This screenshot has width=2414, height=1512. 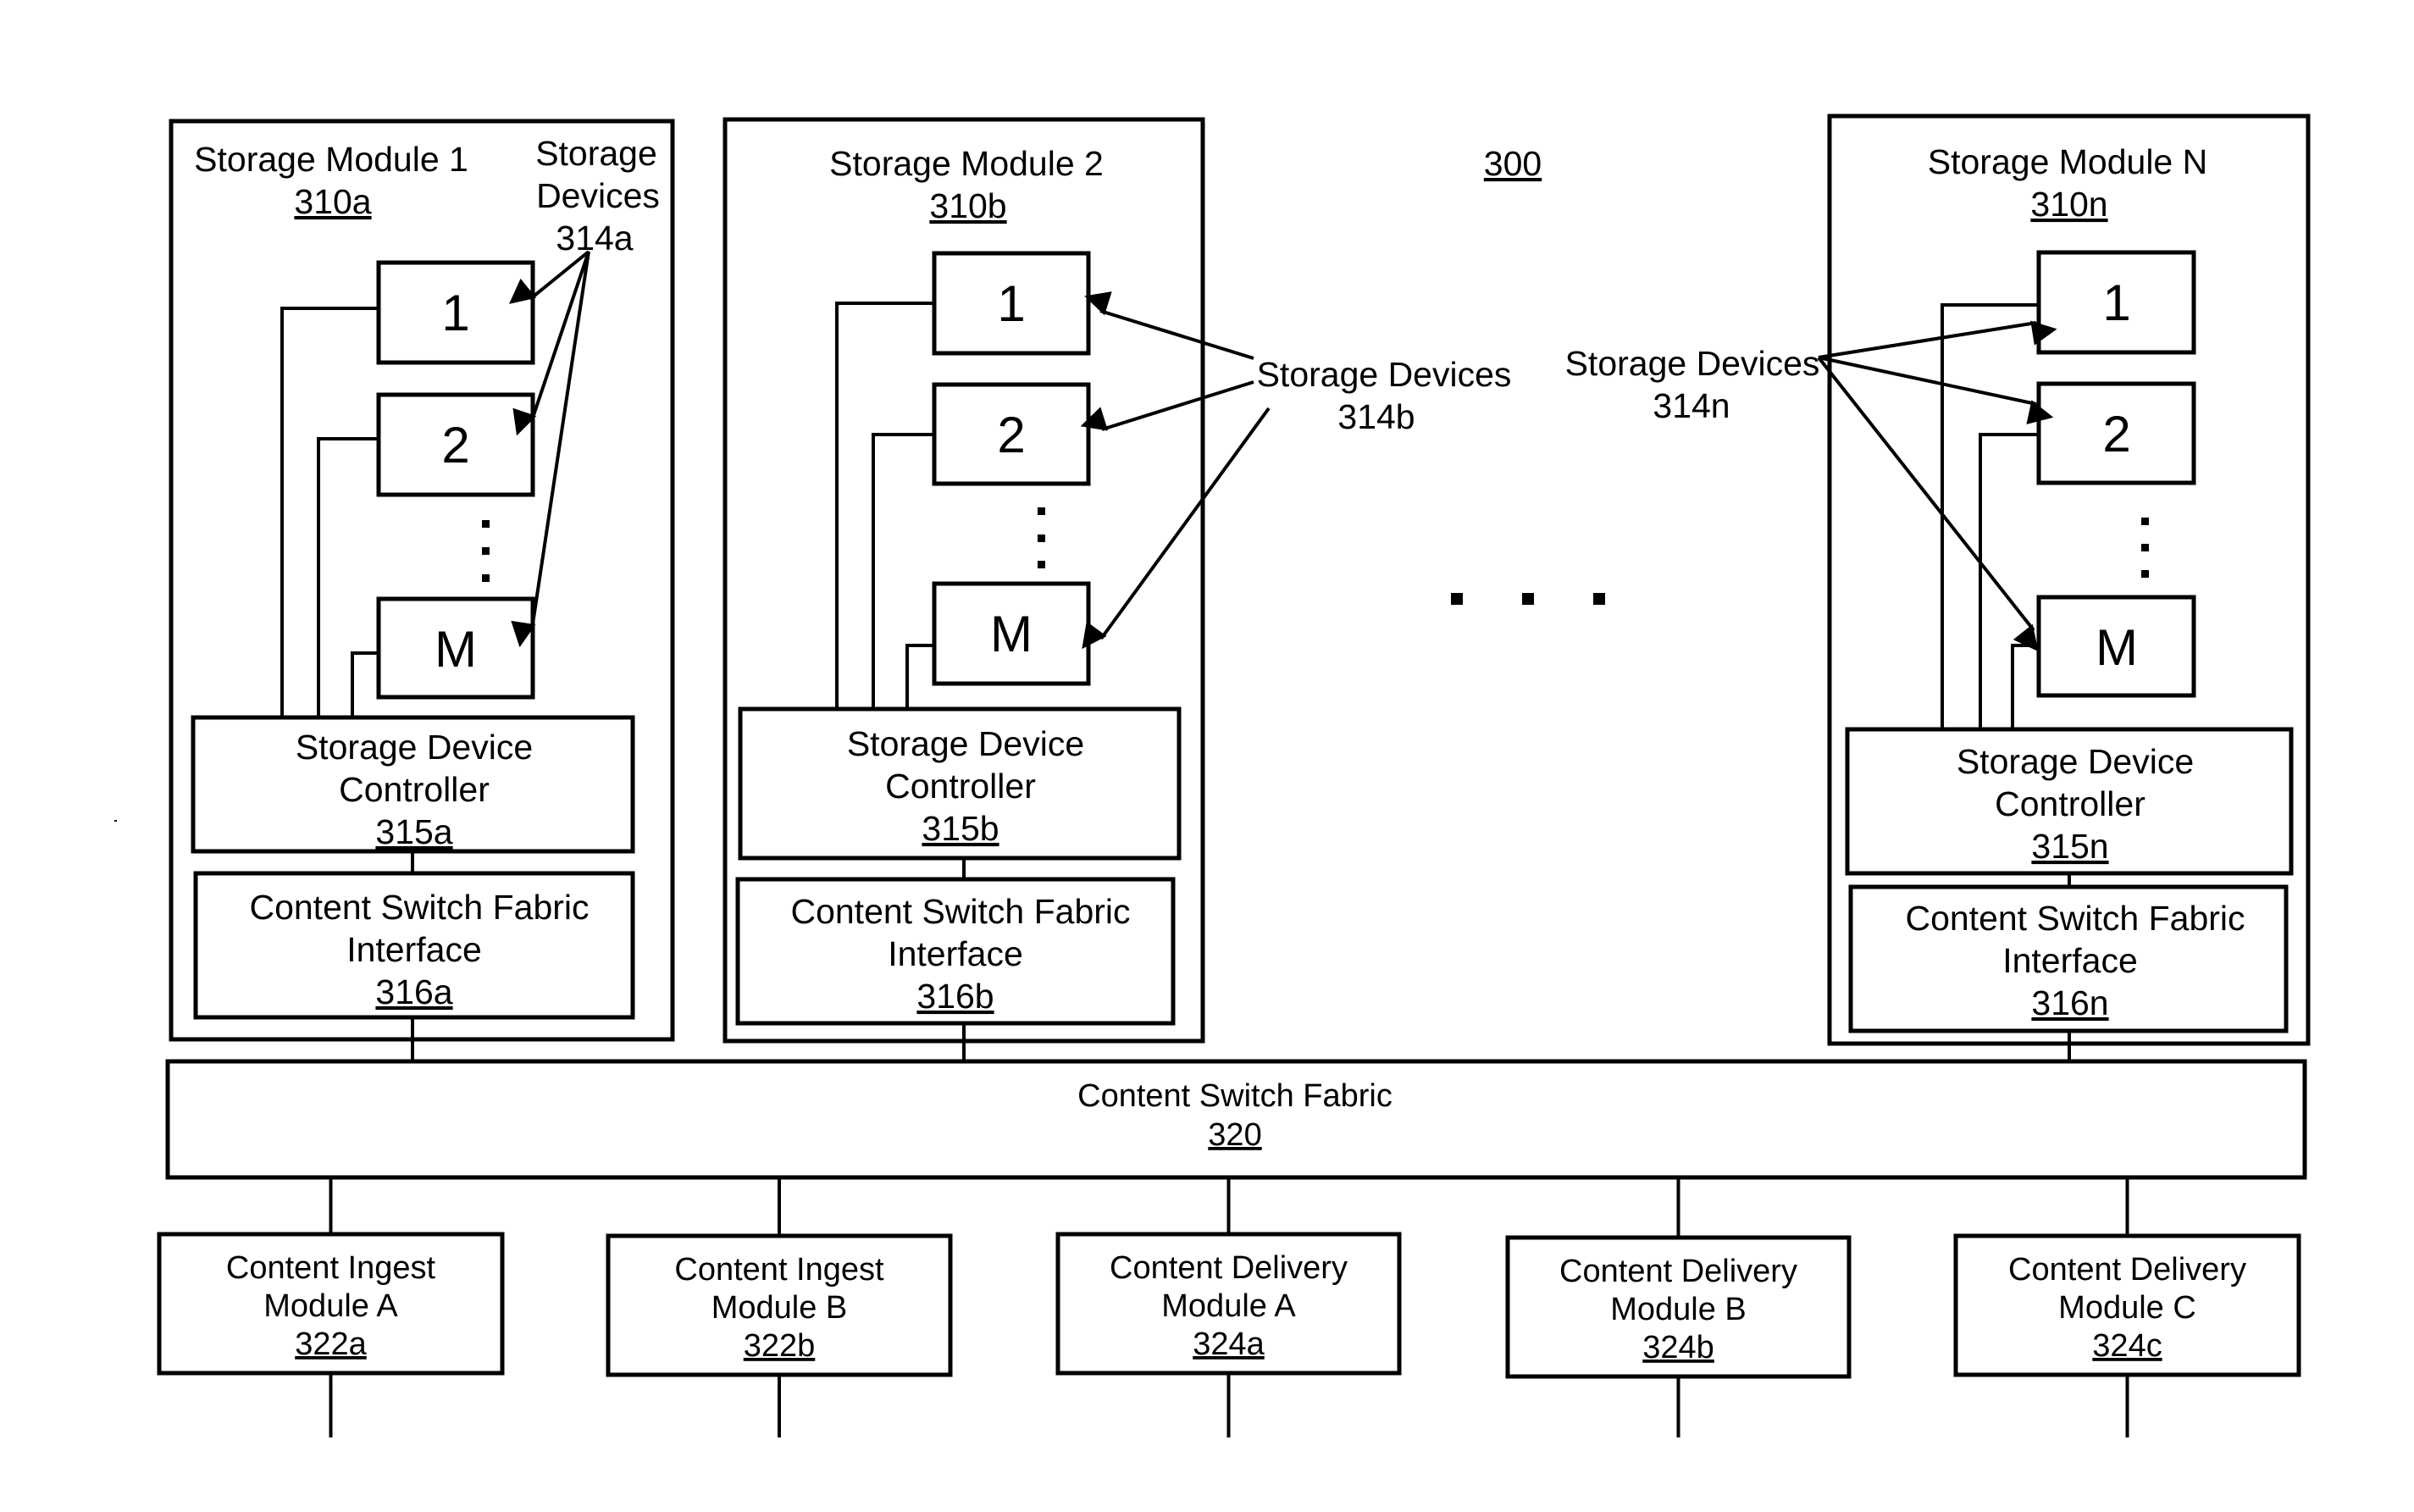 I want to click on module-title: Storage Module 1, so click(x=331, y=159).